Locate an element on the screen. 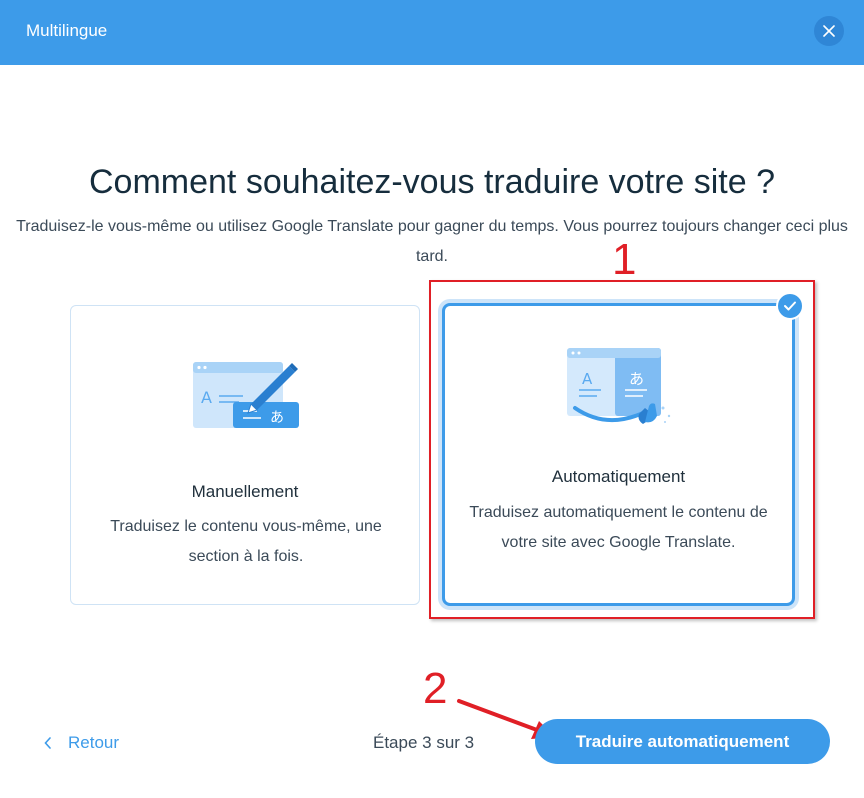  annotation-number-2: 2 is located at coordinates (435, 688).